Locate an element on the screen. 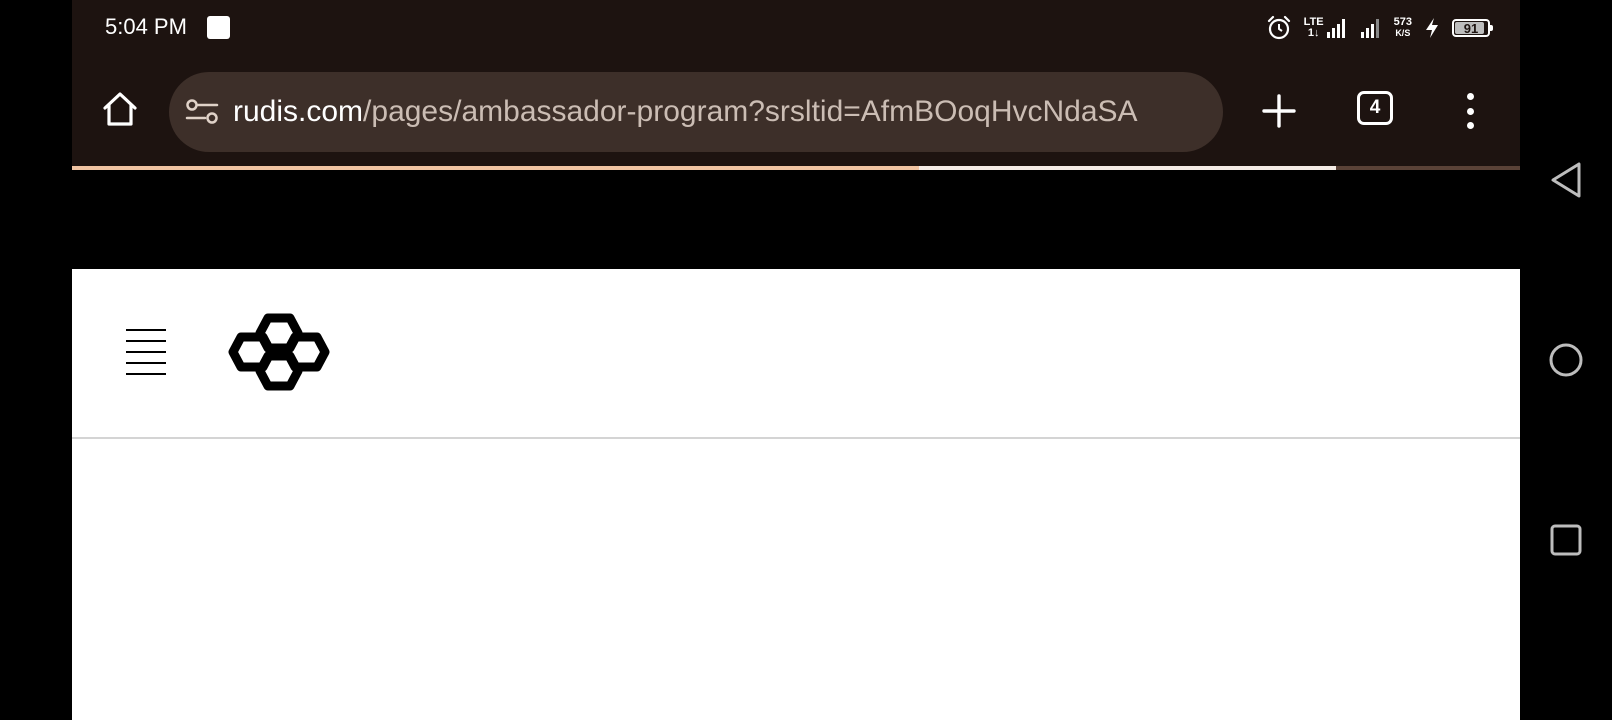  home-icon is located at coordinates (120, 109).